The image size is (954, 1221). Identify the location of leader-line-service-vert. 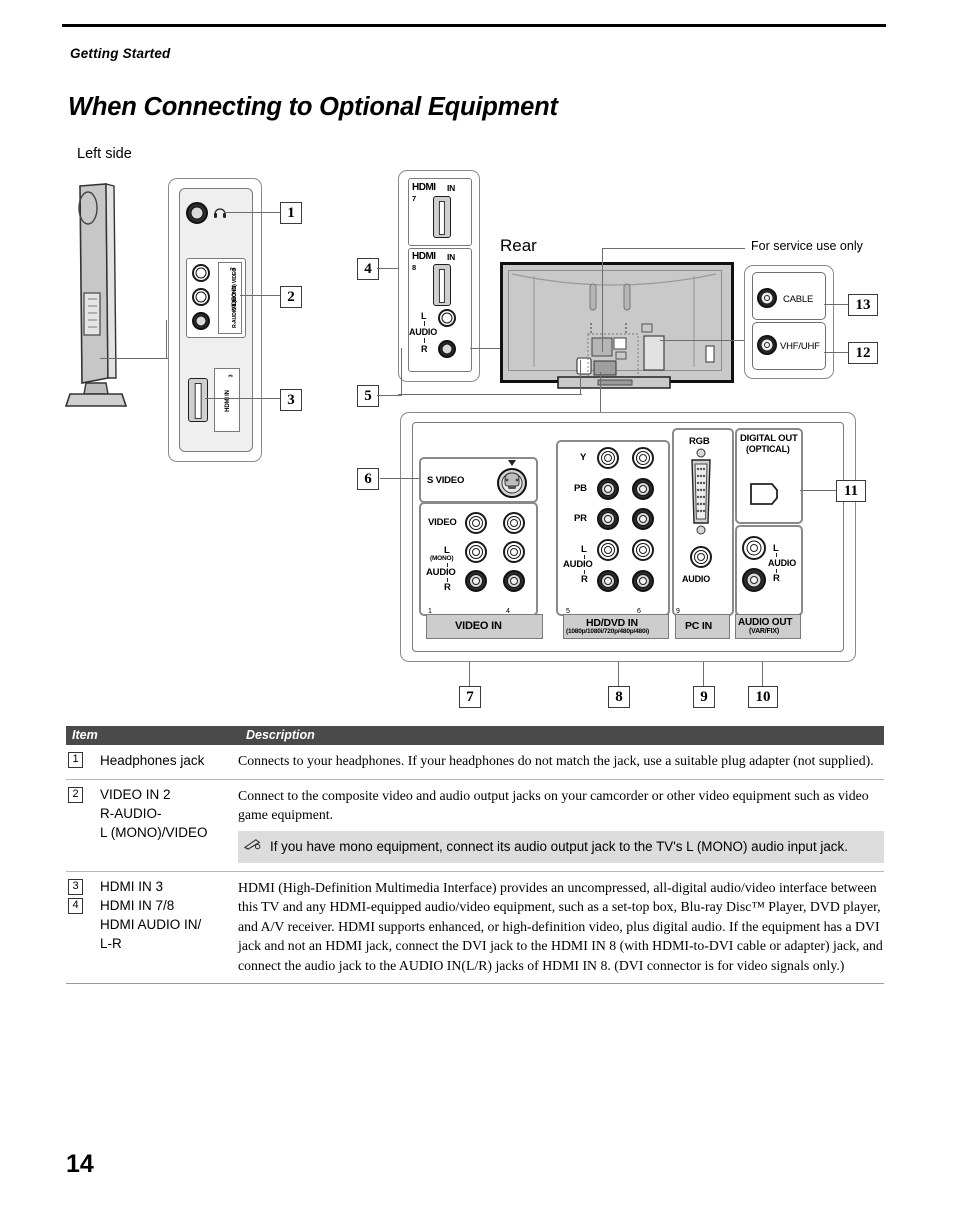
(603, 300).